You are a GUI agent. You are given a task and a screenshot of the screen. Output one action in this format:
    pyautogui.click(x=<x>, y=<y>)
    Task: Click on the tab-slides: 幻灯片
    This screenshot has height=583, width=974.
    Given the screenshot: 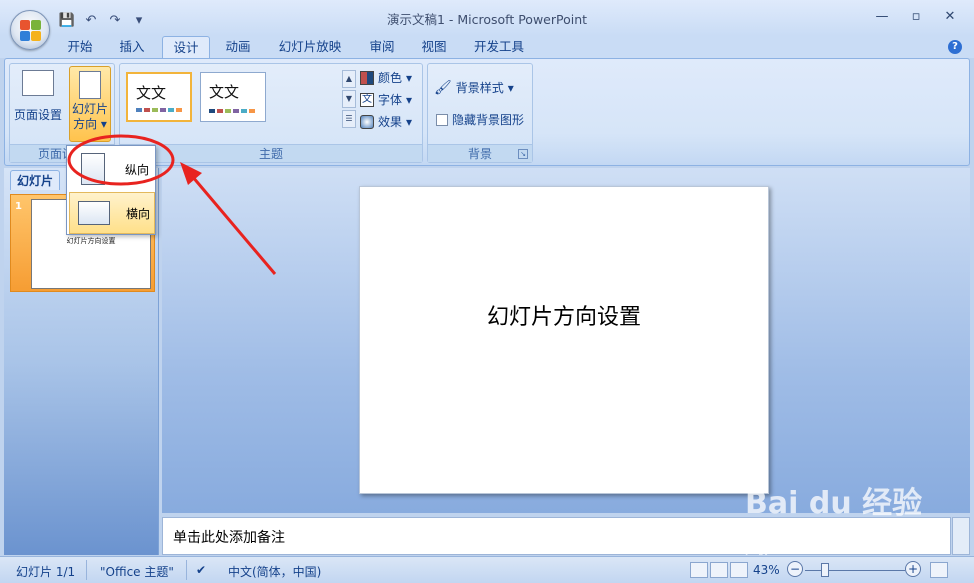 What is the action you would take?
    pyautogui.click(x=35, y=180)
    